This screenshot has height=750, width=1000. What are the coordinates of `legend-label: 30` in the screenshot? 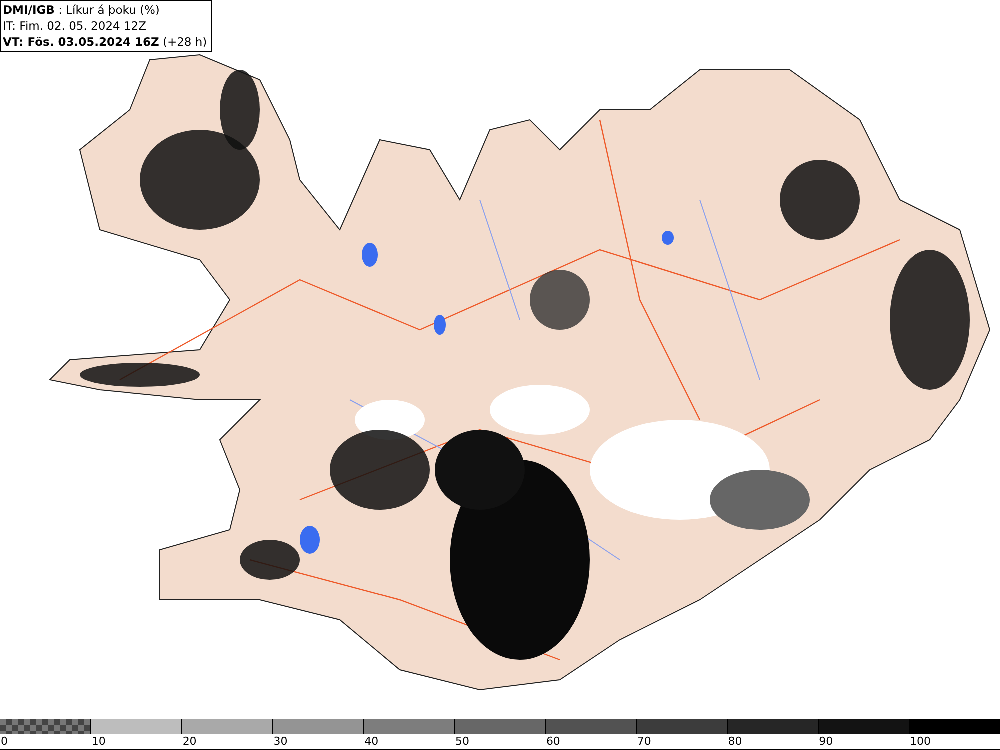 It's located at (280, 741).